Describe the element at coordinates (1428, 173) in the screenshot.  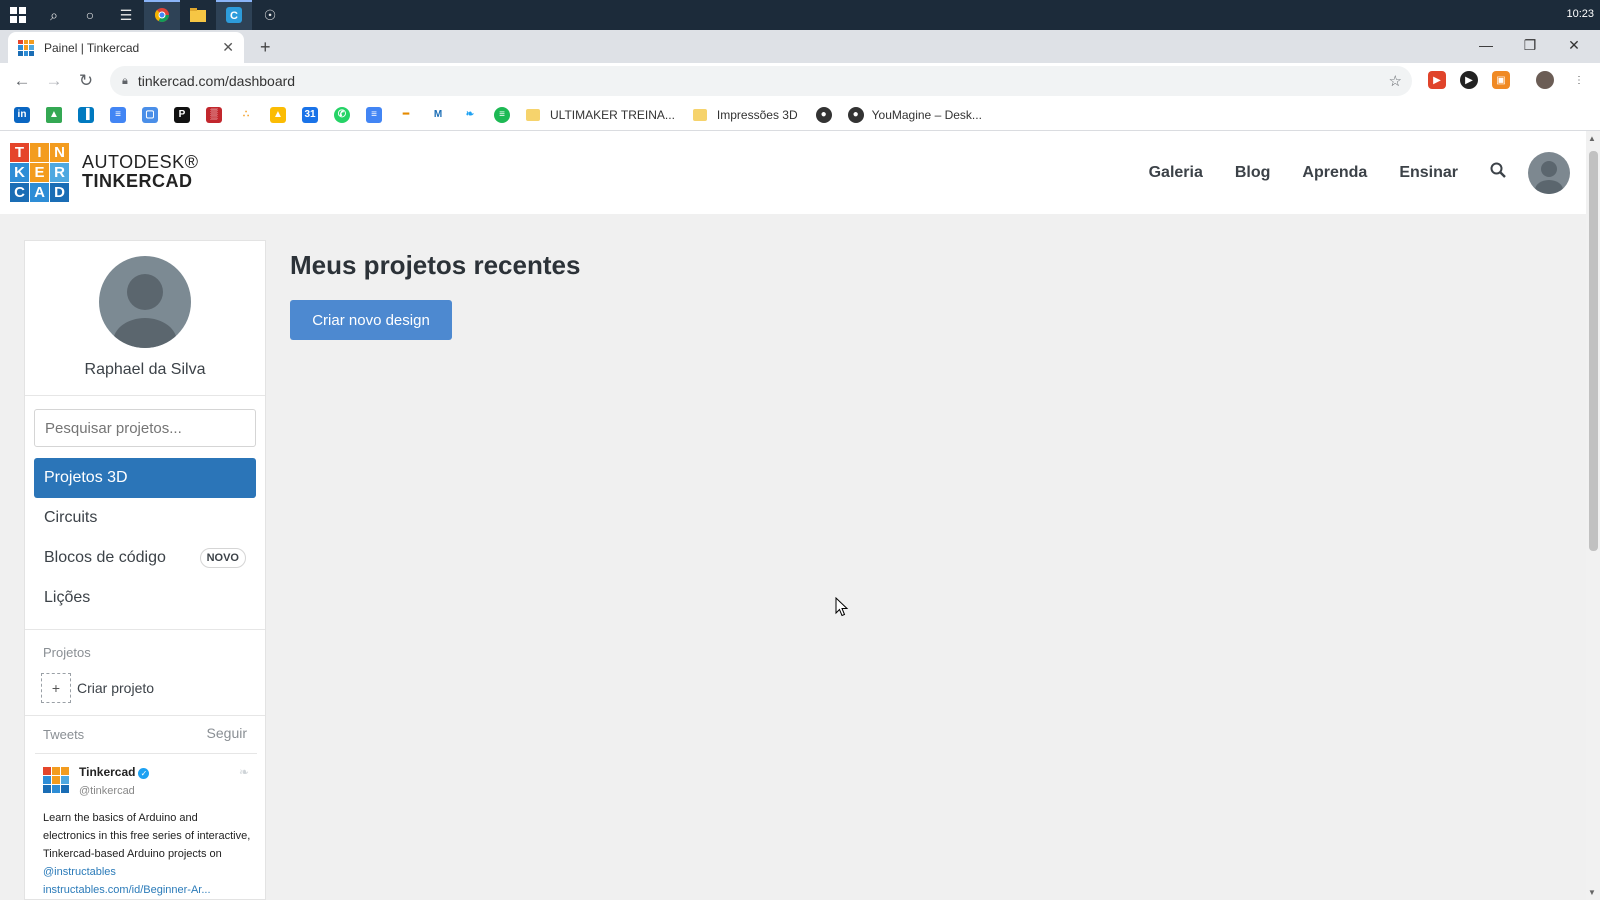
I see `nav-teach: Ensinar` at that location.